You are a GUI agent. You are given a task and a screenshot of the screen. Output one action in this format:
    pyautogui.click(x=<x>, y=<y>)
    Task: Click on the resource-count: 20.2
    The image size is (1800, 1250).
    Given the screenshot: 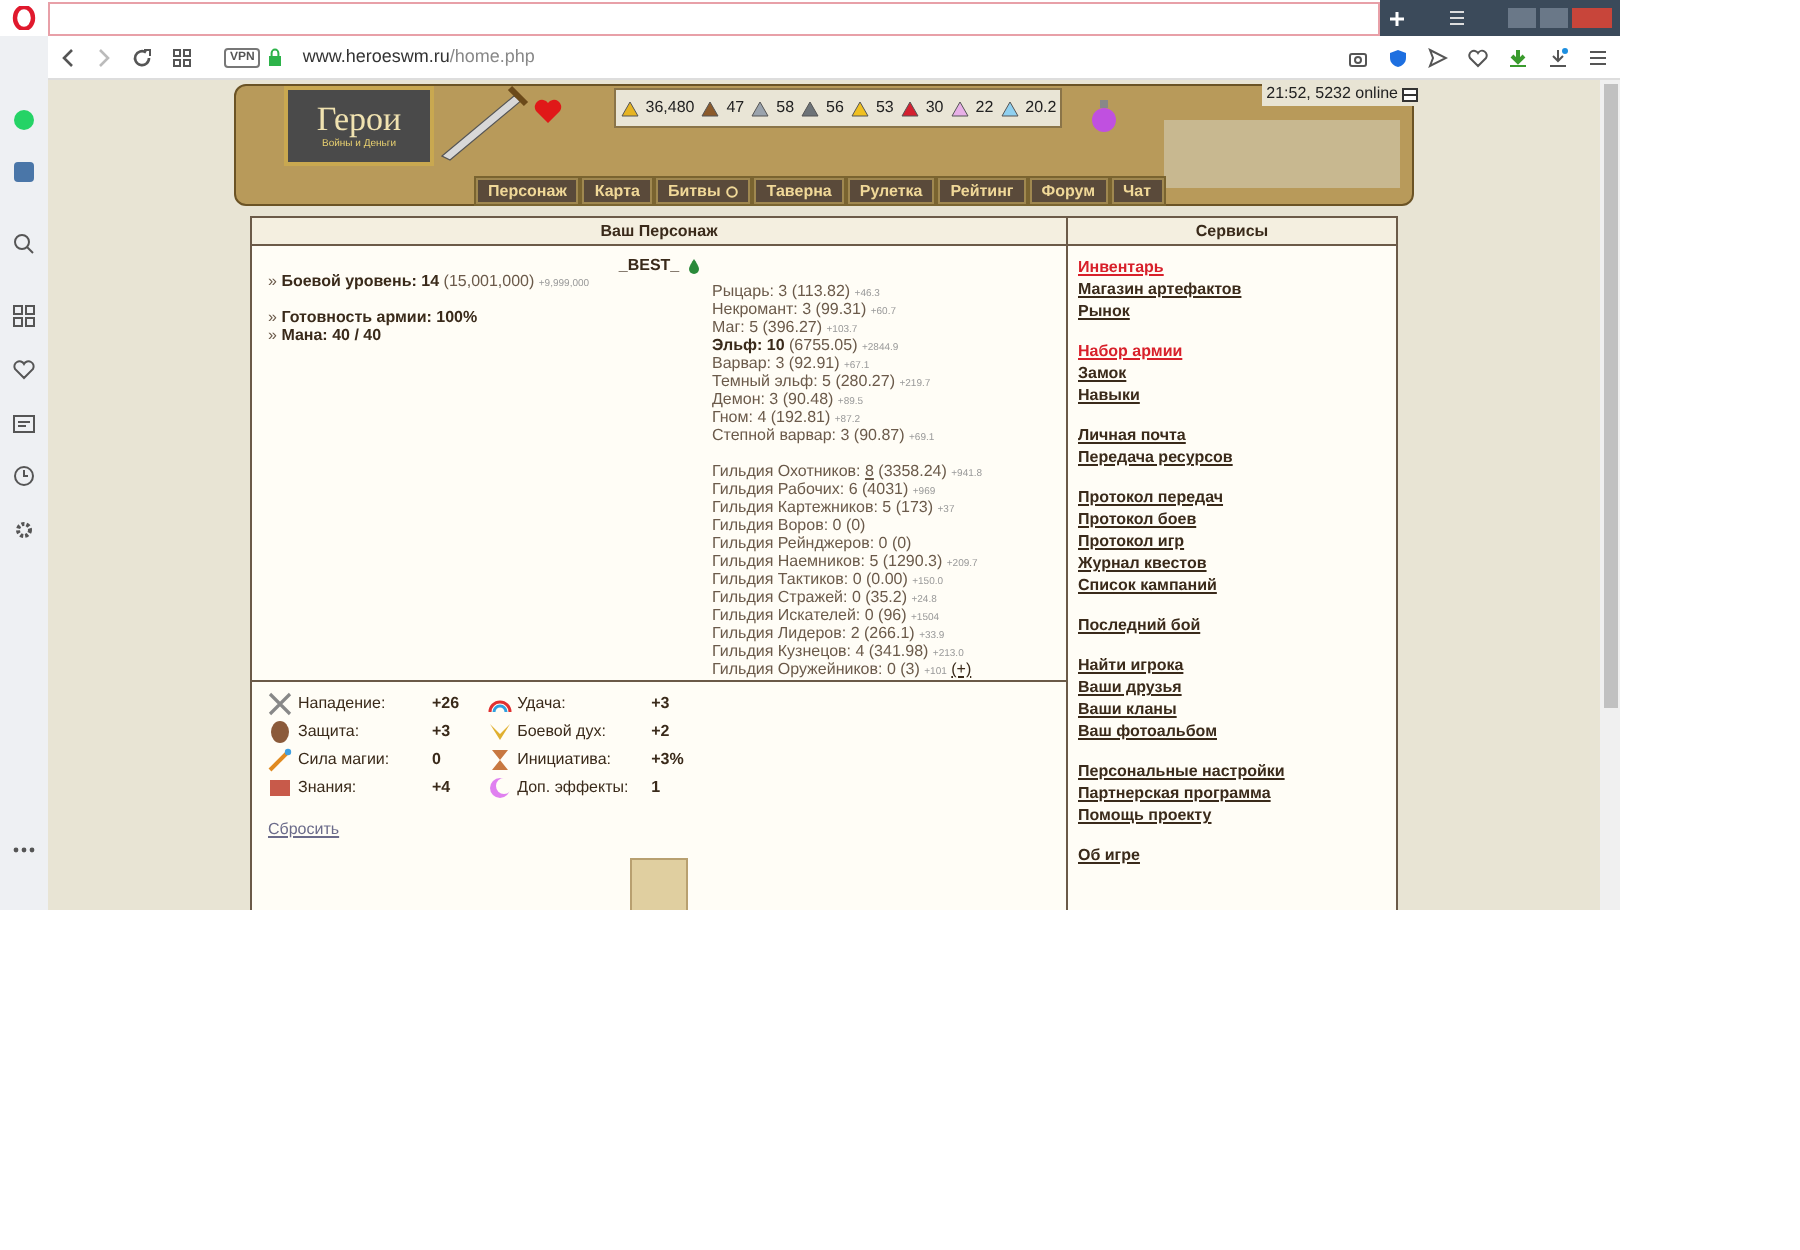 What is the action you would take?
    pyautogui.click(x=1041, y=108)
    